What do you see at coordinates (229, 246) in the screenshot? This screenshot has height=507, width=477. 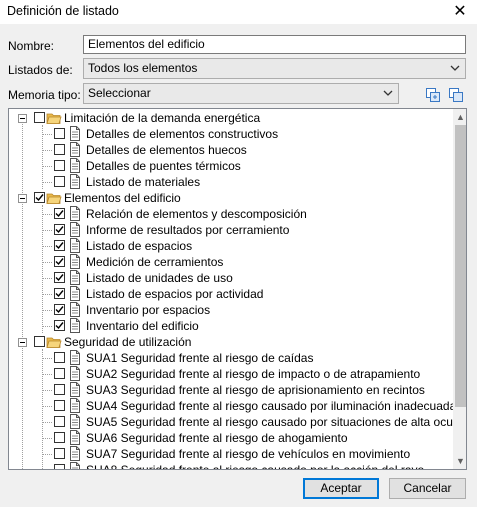 I see `tree-item: Listado de espacios` at bounding box center [229, 246].